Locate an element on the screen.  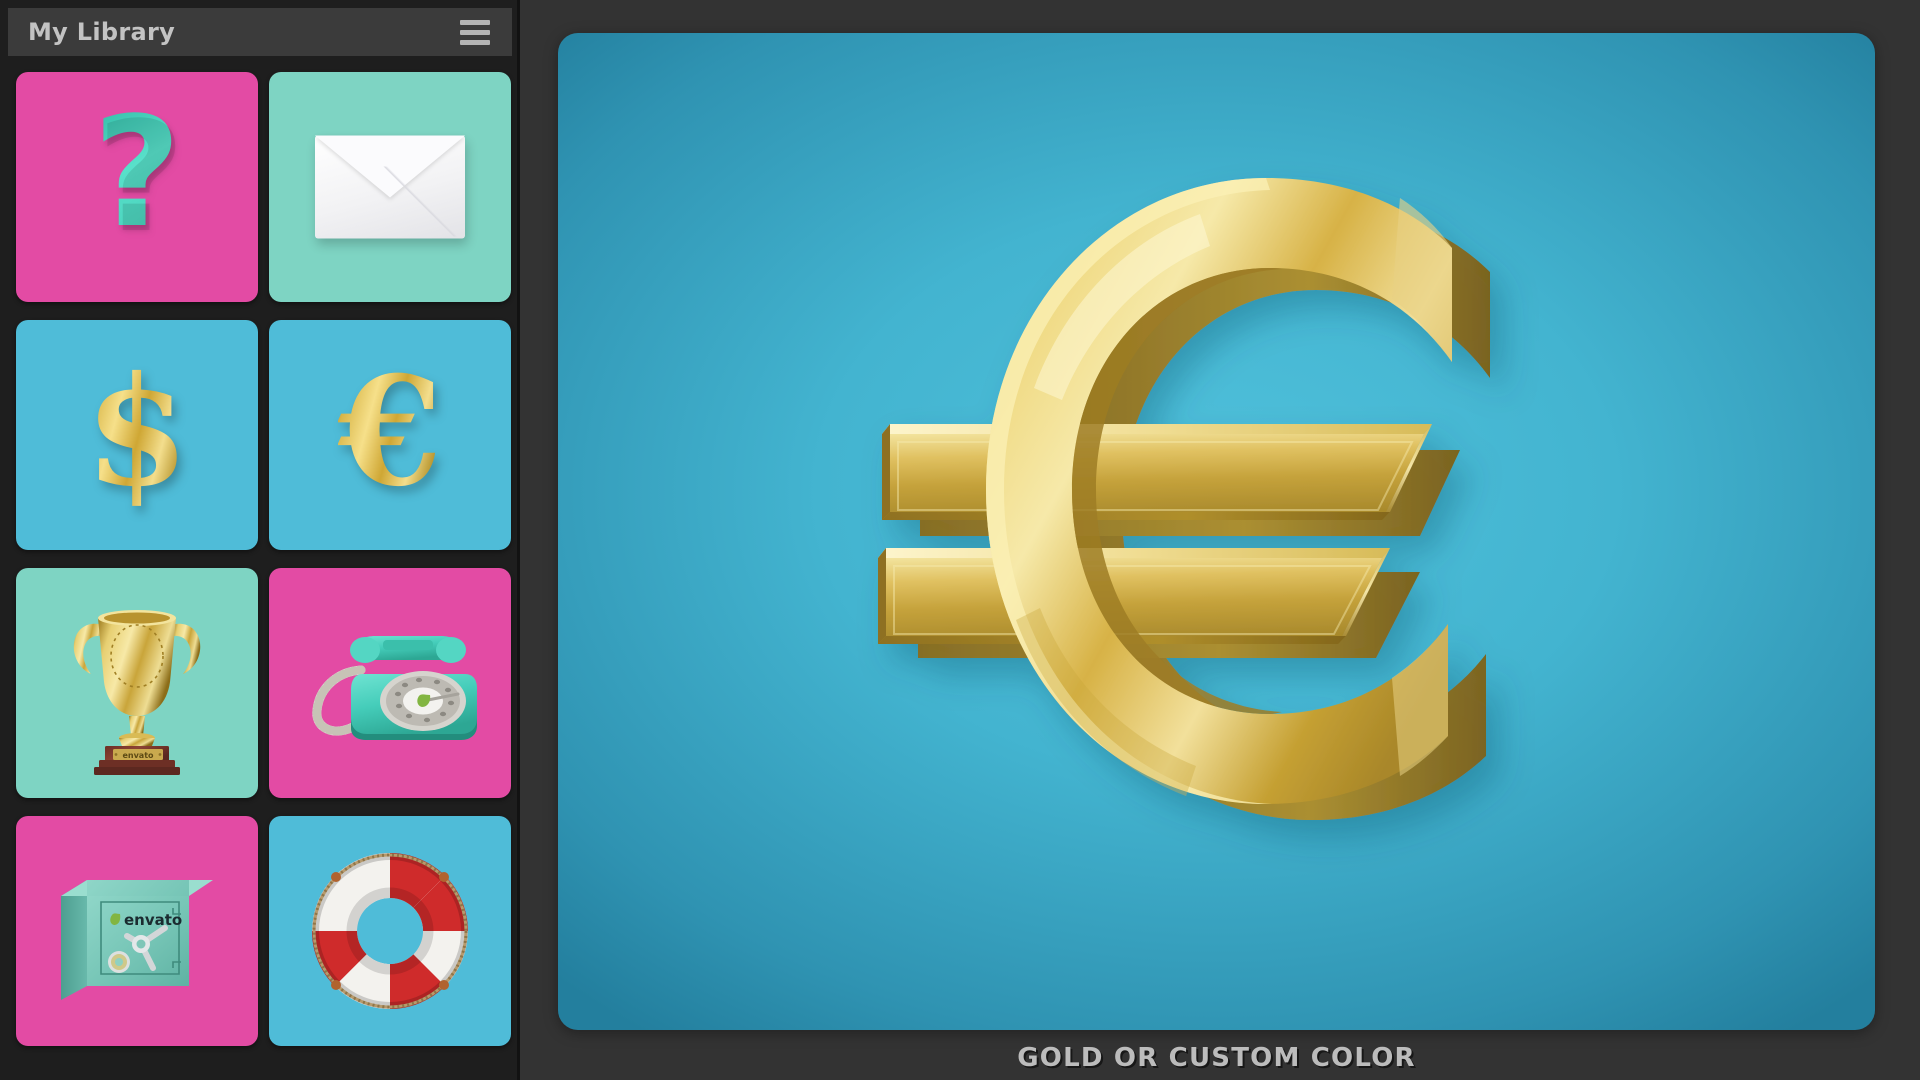
sidebar-header: My Library is located at coordinates (260, 32).